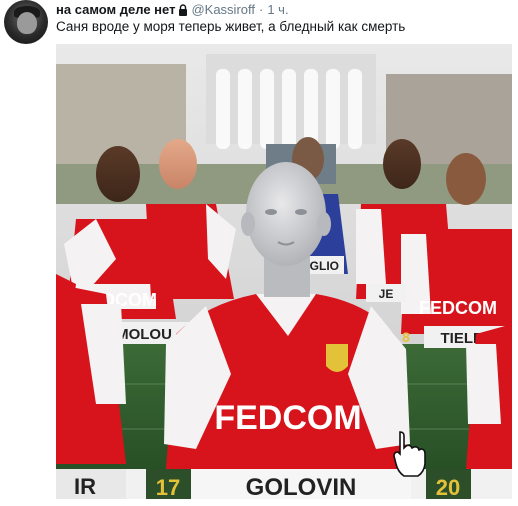 The height and width of the screenshot is (506, 518). Describe the element at coordinates (489, 396) in the screenshot. I see `player-front-right` at that location.